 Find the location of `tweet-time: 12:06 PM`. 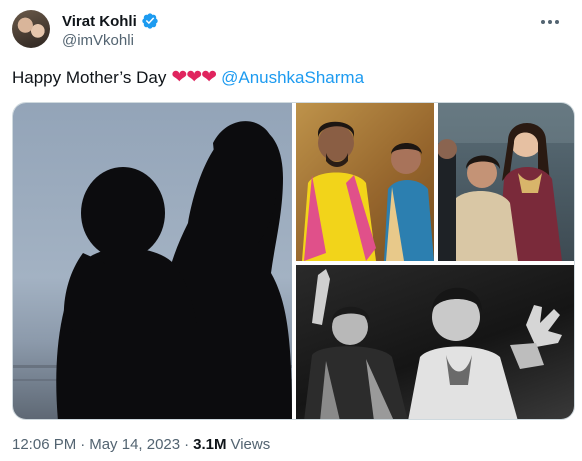

tweet-time: 12:06 PM is located at coordinates (44, 444).